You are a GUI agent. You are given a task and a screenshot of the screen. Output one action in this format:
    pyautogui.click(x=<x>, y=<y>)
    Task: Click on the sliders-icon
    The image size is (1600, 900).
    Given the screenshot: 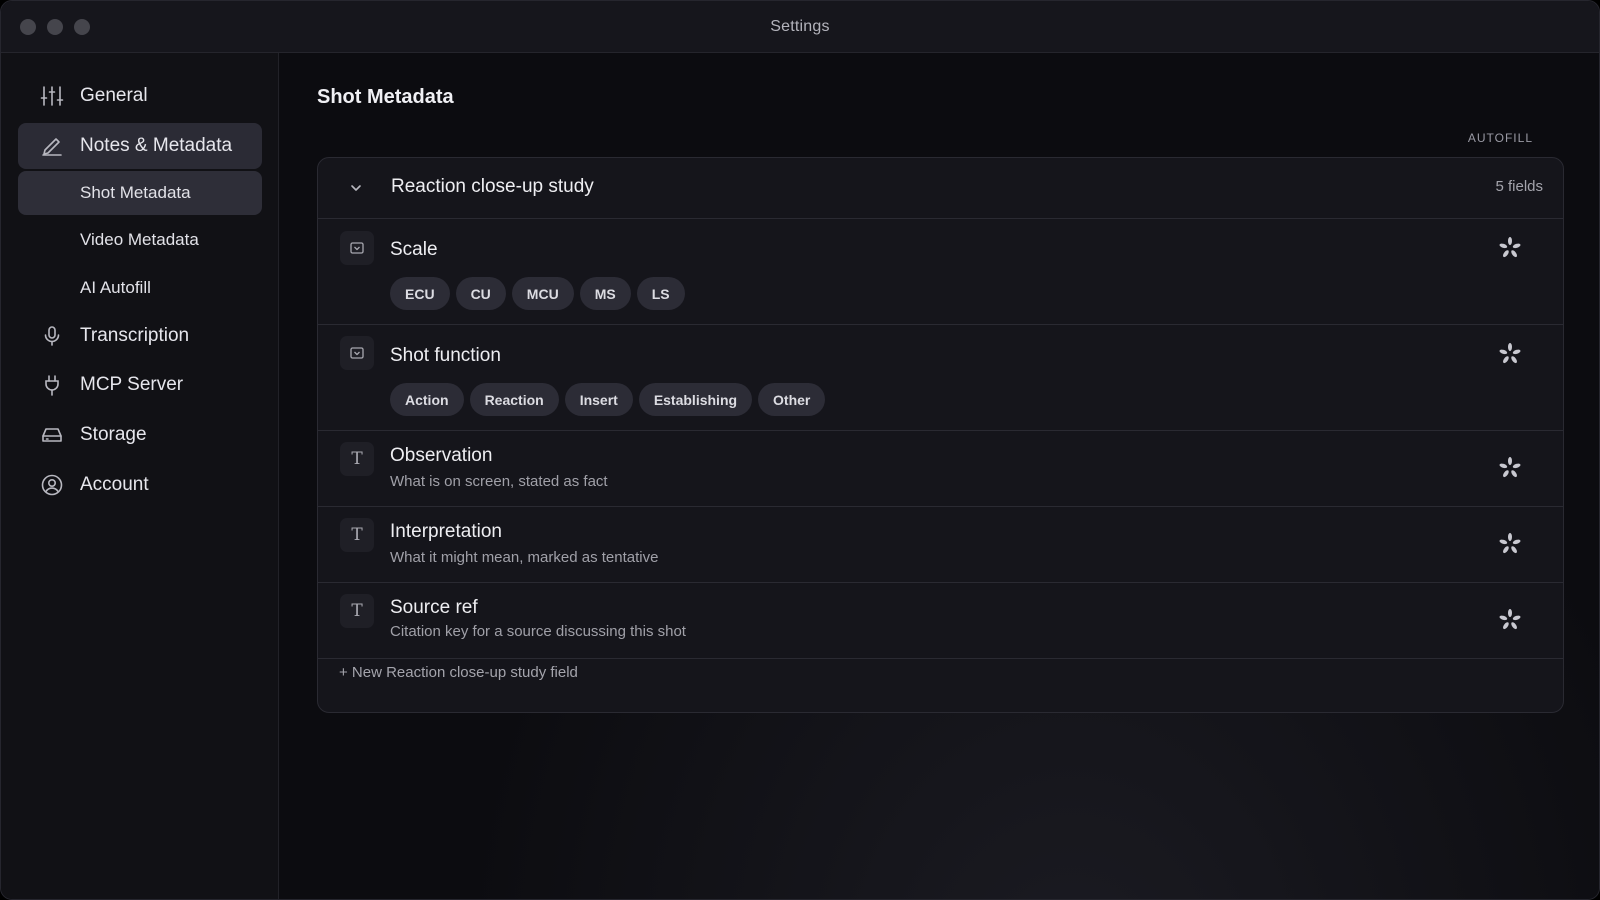 What is the action you would take?
    pyautogui.click(x=52, y=96)
    